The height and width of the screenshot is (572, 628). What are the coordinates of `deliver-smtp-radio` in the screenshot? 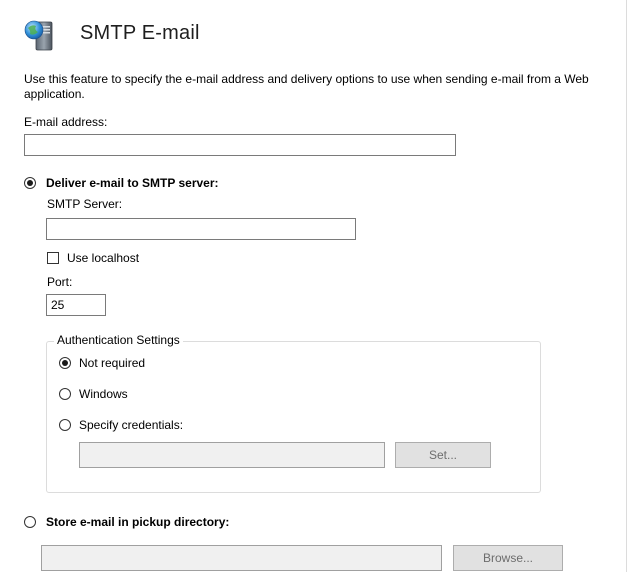 It's located at (30, 183).